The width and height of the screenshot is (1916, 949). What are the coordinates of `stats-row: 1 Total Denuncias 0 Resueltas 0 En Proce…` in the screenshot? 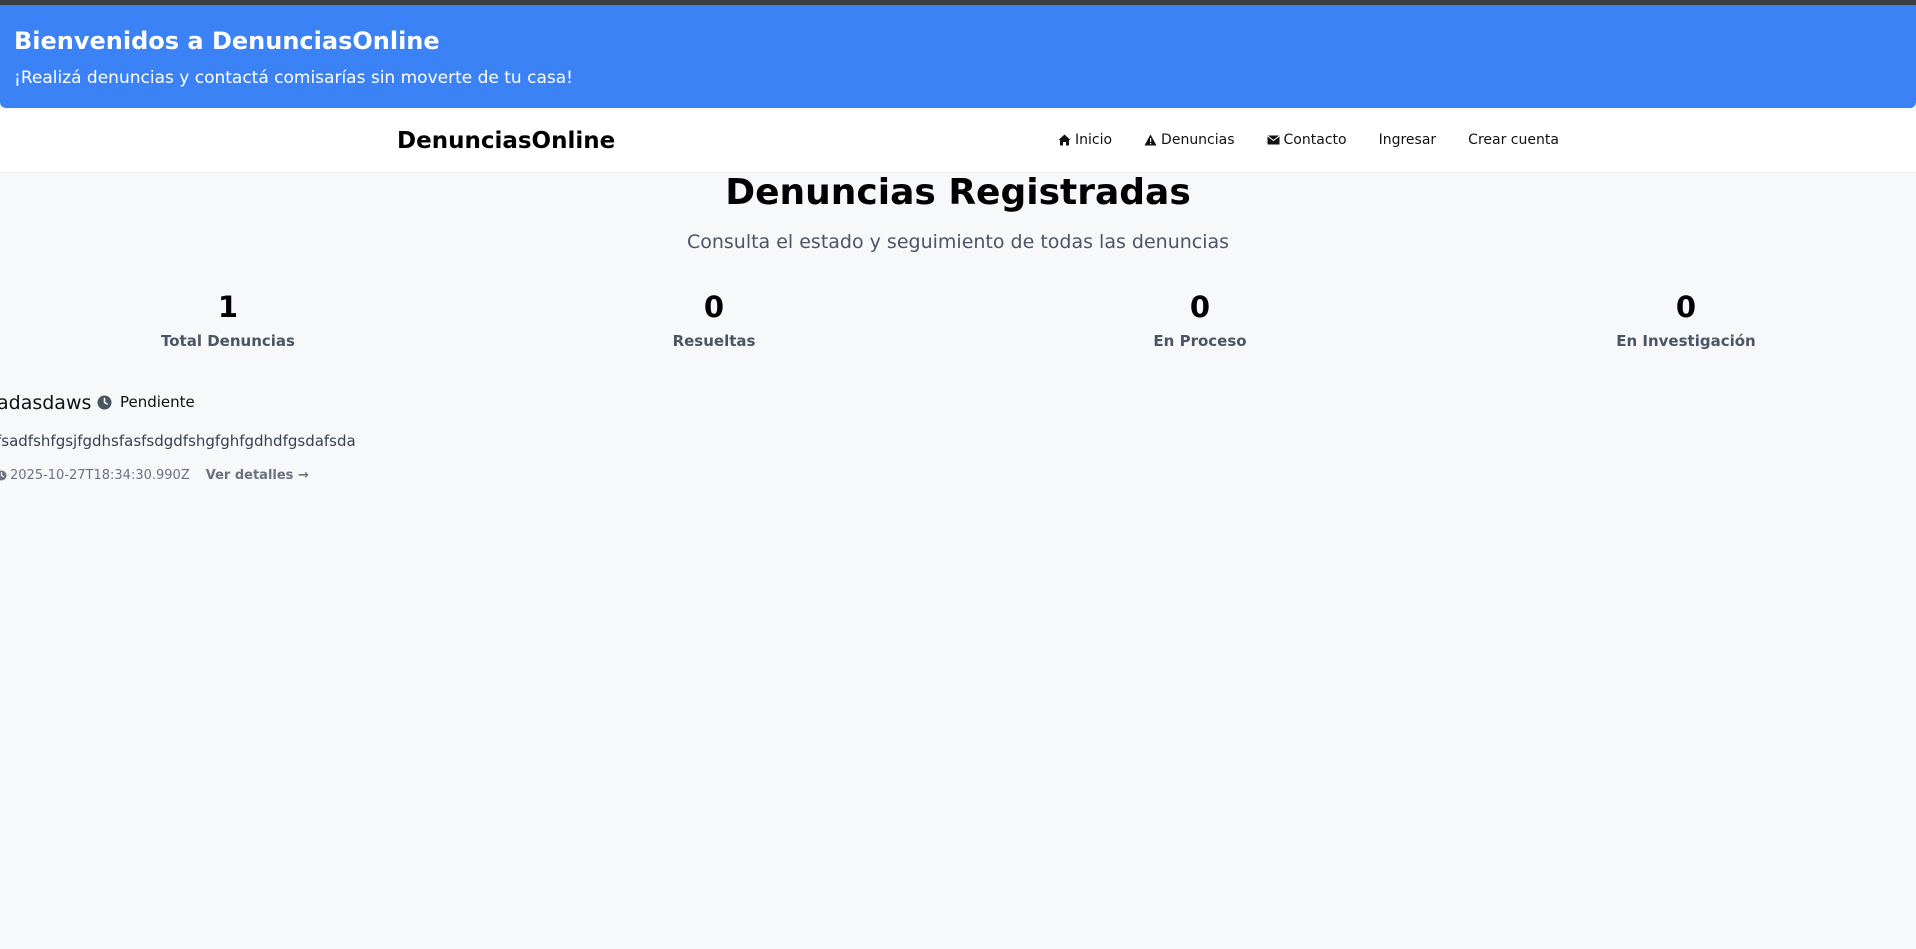 It's located at (958, 325).